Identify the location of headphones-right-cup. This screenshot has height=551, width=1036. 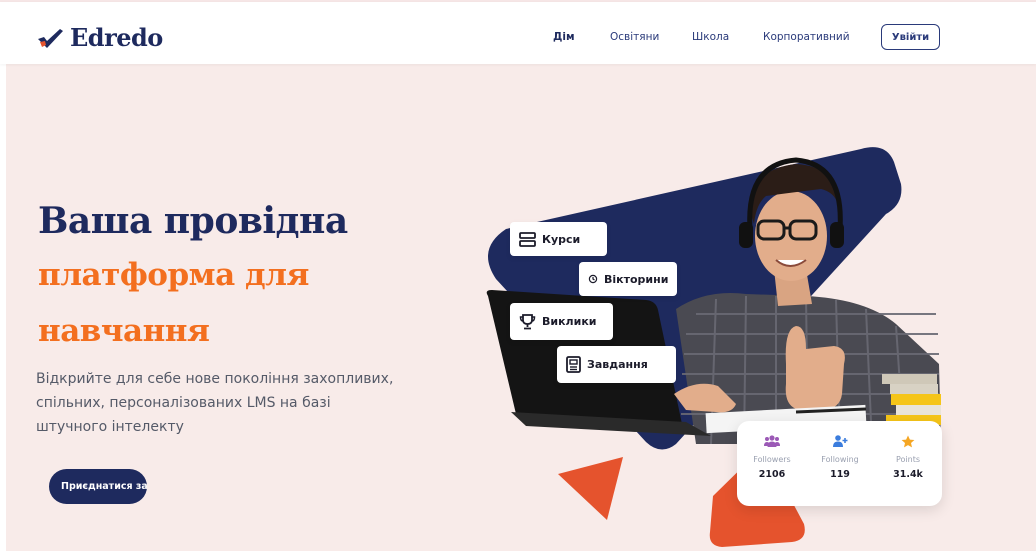
(837, 235).